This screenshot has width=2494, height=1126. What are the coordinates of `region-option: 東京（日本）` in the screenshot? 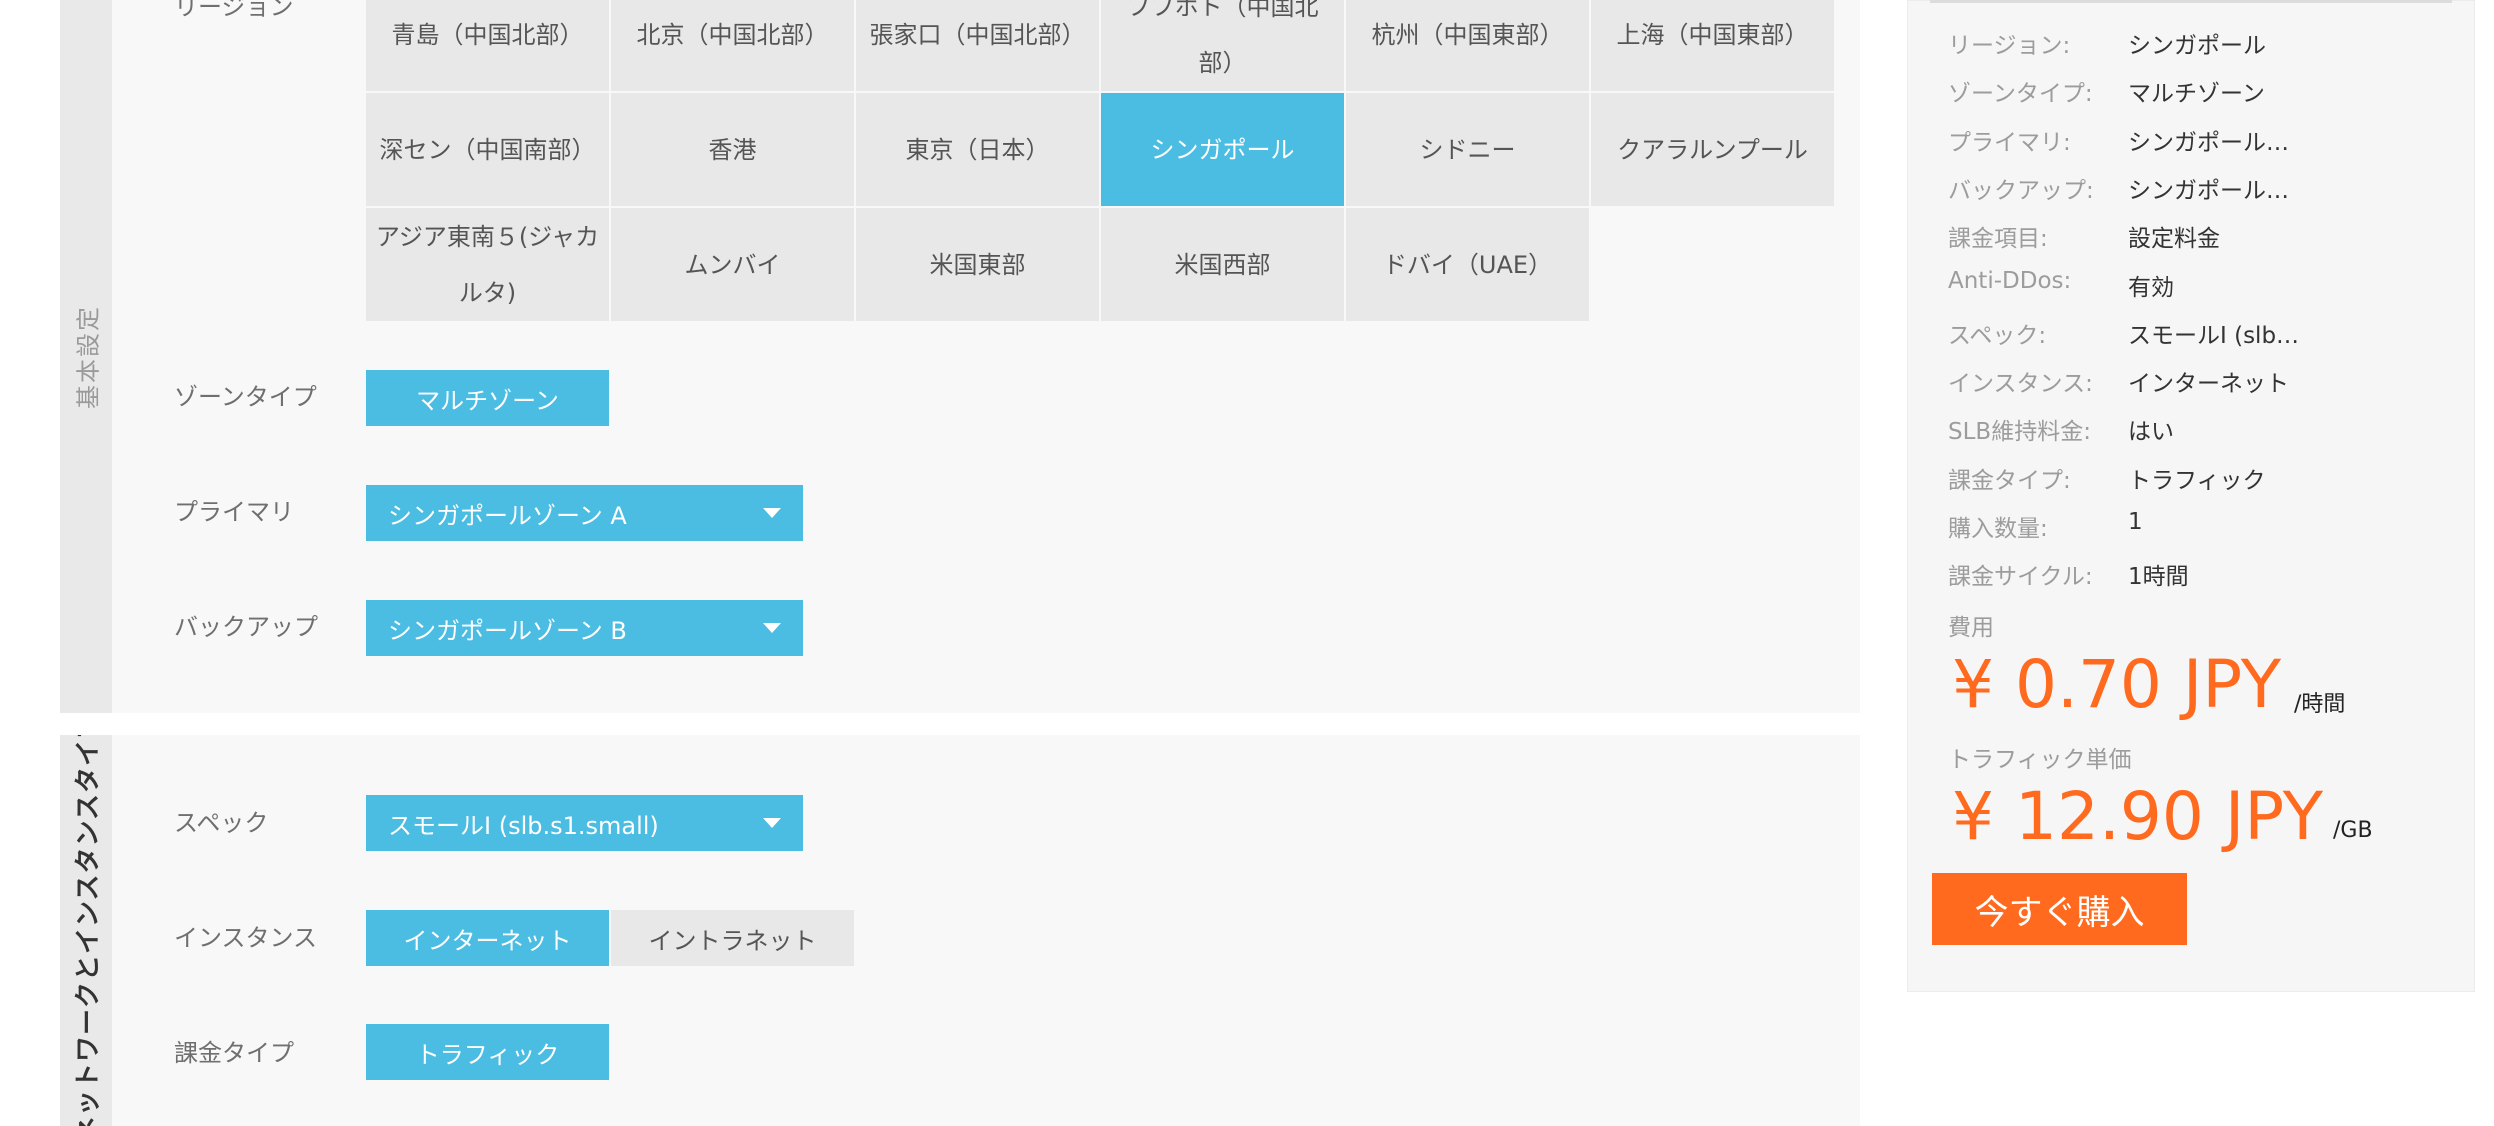 It's located at (977, 149).